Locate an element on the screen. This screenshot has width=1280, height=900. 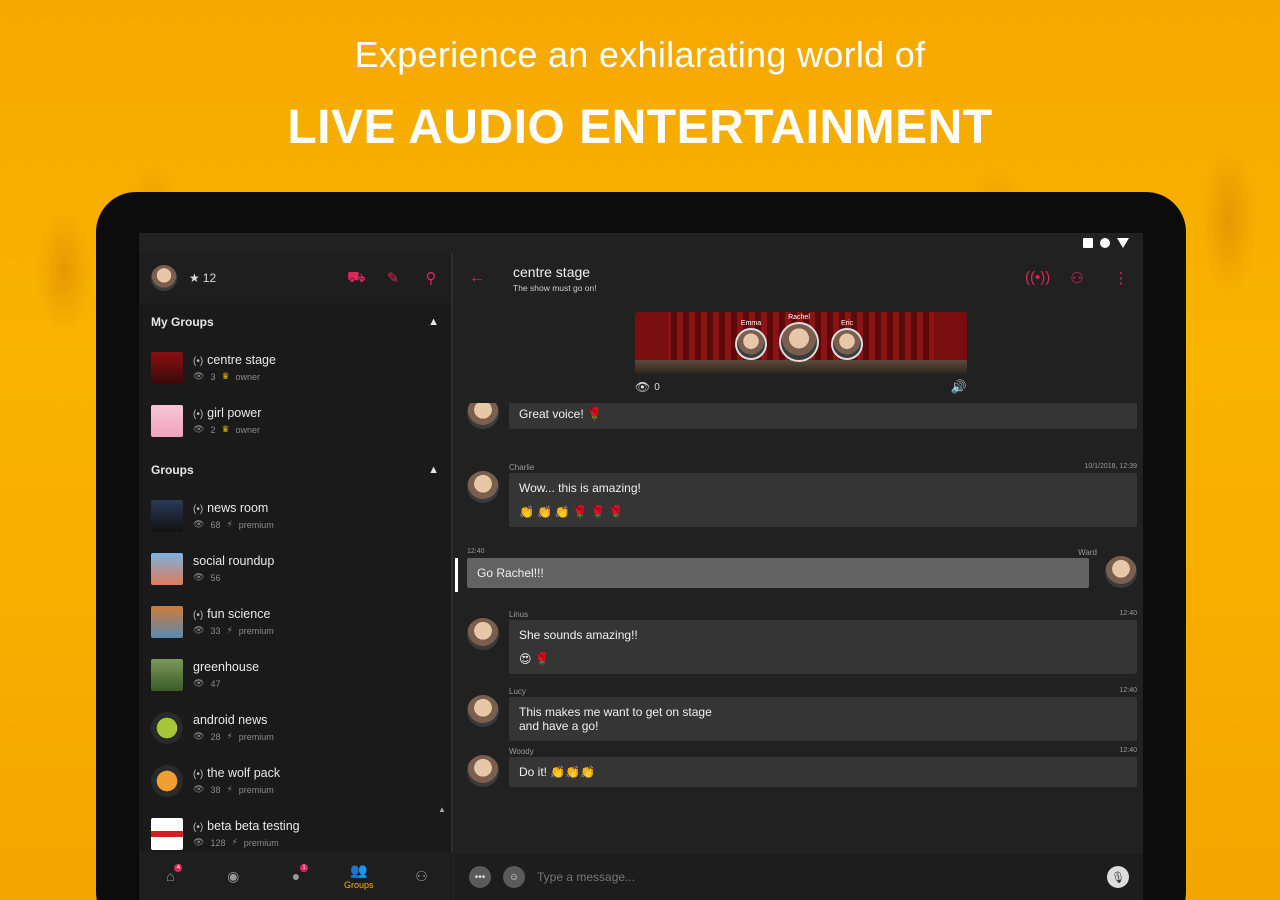
nav-home: ⌂ 4 is located at coordinates (170, 874).